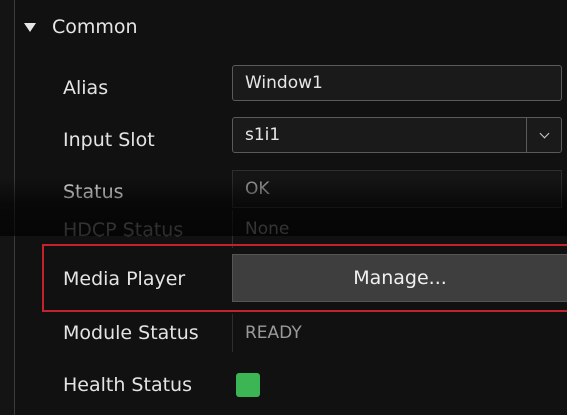  Describe the element at coordinates (263, 135) in the screenshot. I see `input-slot-value: s1i1` at that location.